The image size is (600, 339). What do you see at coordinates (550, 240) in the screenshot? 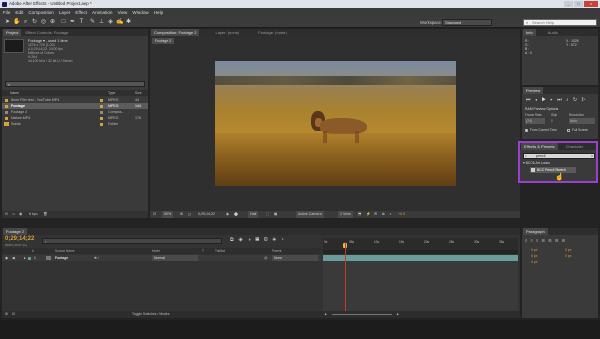
I see `justify-center-icon: ☰` at bounding box center [550, 240].